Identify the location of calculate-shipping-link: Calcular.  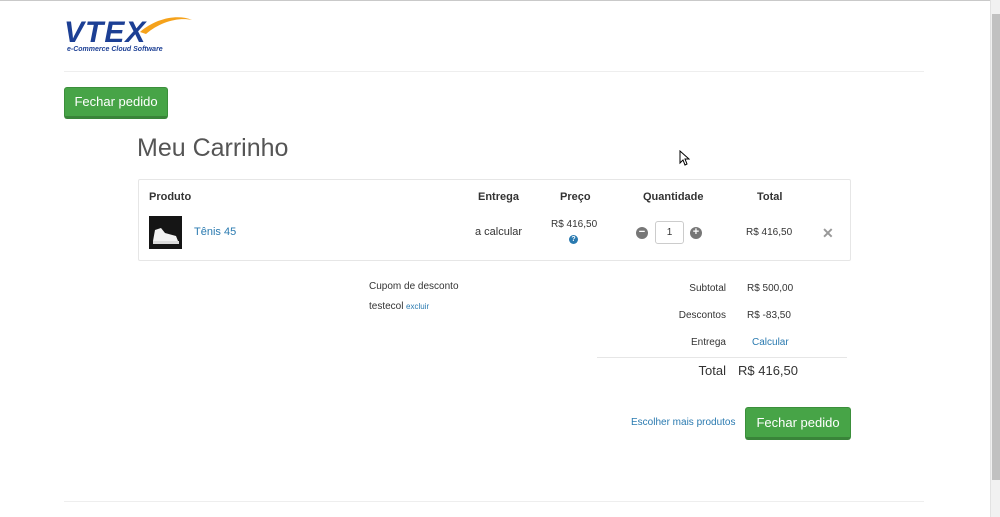
(770, 342).